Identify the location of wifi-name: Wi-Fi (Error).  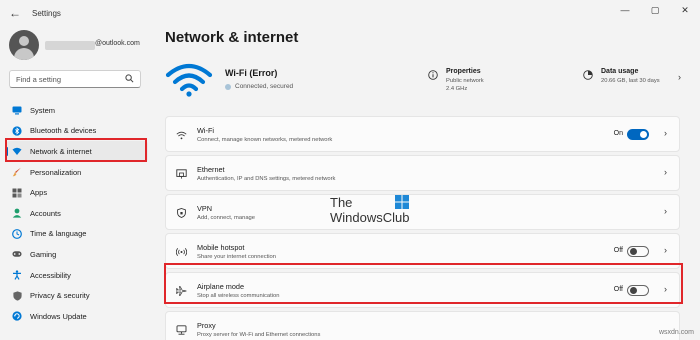
(251, 73).